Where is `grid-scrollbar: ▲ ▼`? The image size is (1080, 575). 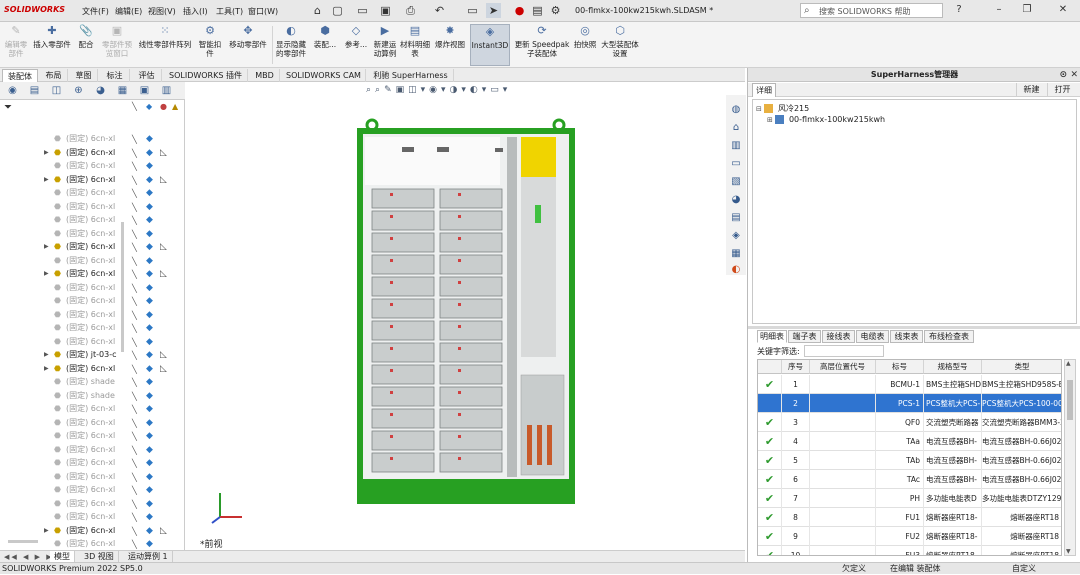 grid-scrollbar: ▲ ▼ is located at coordinates (1070, 457).